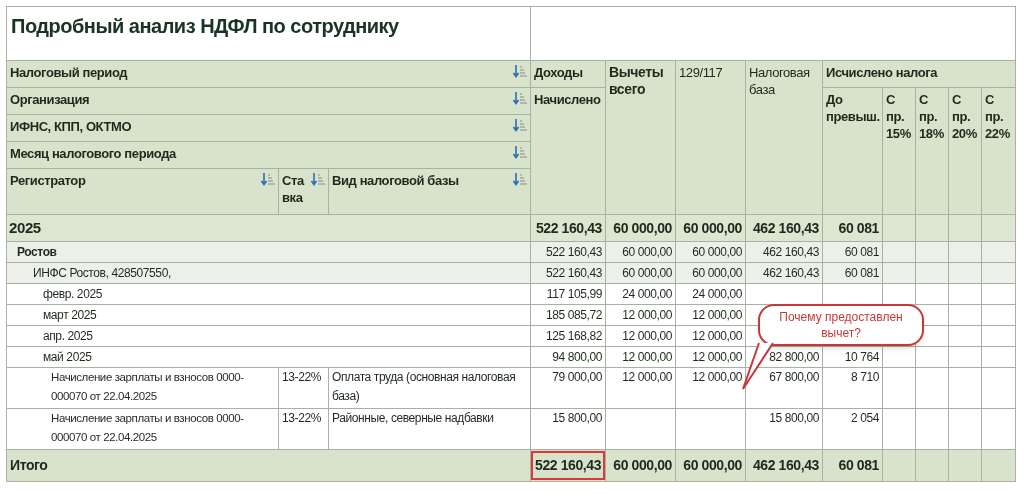  Describe the element at coordinates (48, 180) in the screenshot. I see `grouping-header: Регистратор` at that location.